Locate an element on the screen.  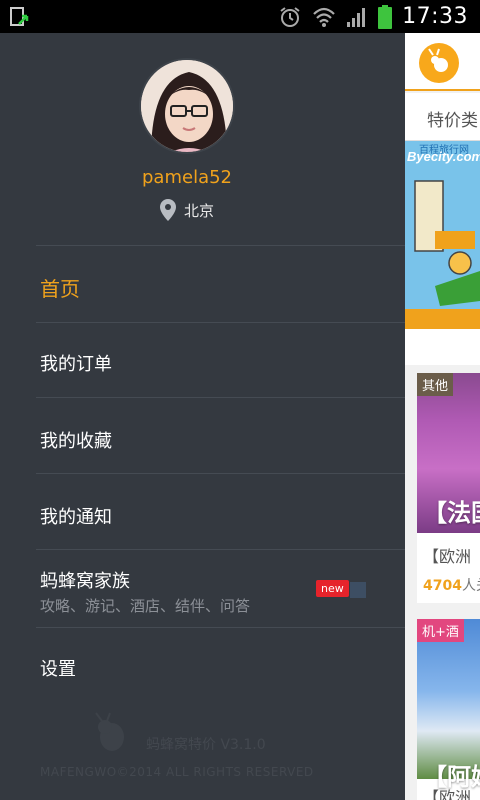
deal-card: 其他 【法国 【欧洲 4704人关 is located at coordinates (448, 488).